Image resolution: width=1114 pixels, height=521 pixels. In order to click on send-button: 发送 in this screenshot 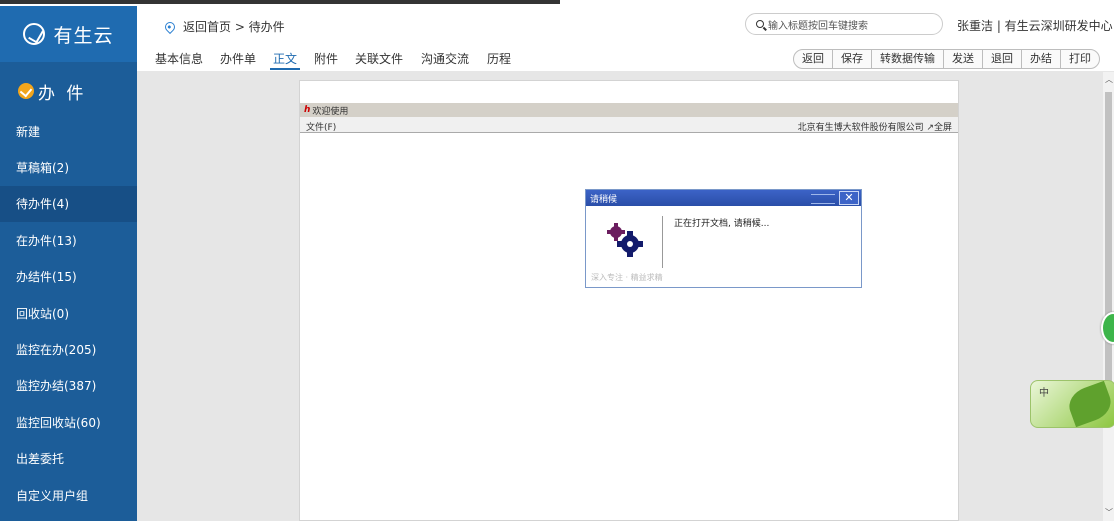, I will do `click(962, 59)`.